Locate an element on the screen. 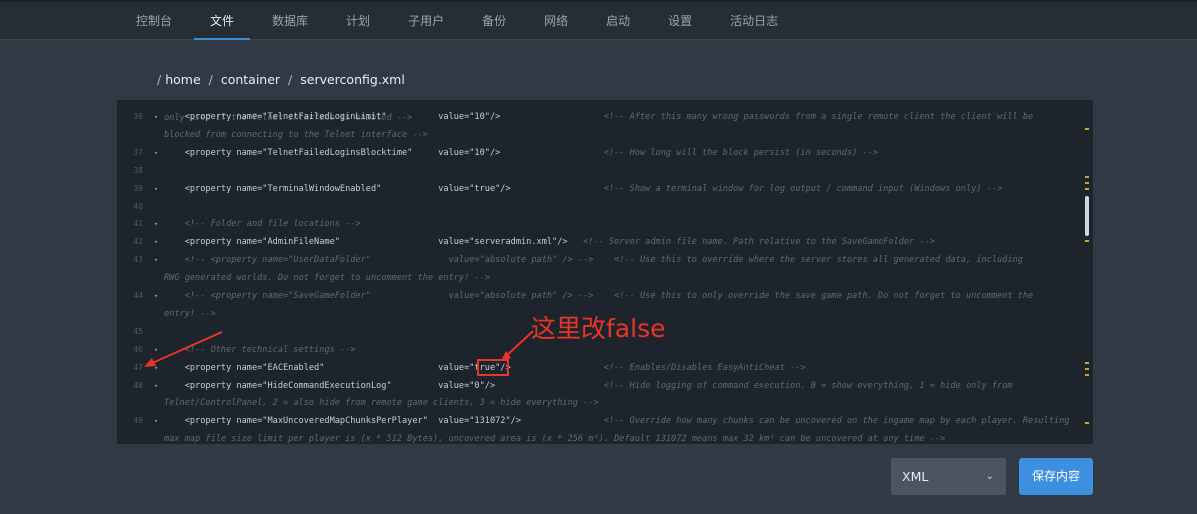 This screenshot has width=1197, height=514. arrow-to-value is located at coordinates (517, 345).